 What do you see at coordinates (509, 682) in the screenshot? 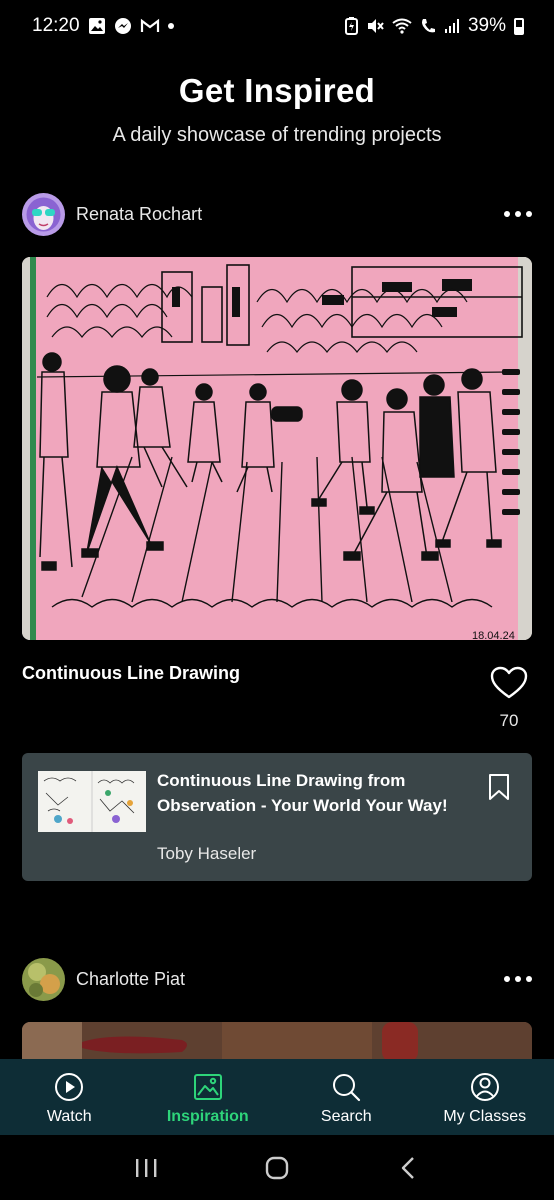
I see `heart-icon` at bounding box center [509, 682].